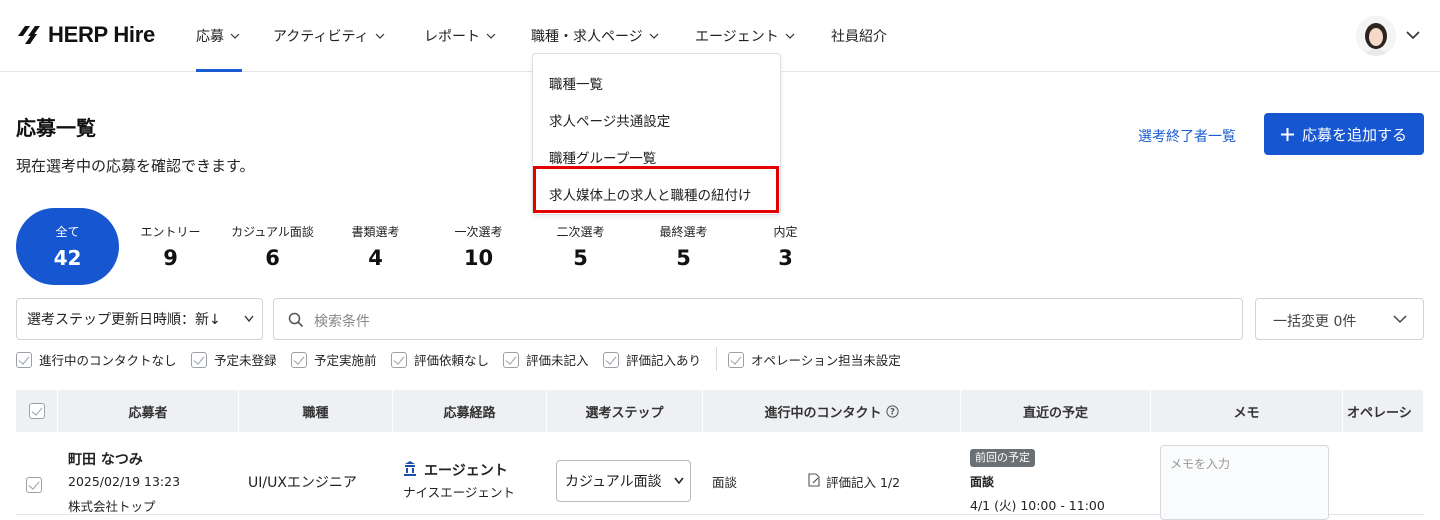  I want to click on app-logo: HERP Hire, so click(85, 35).